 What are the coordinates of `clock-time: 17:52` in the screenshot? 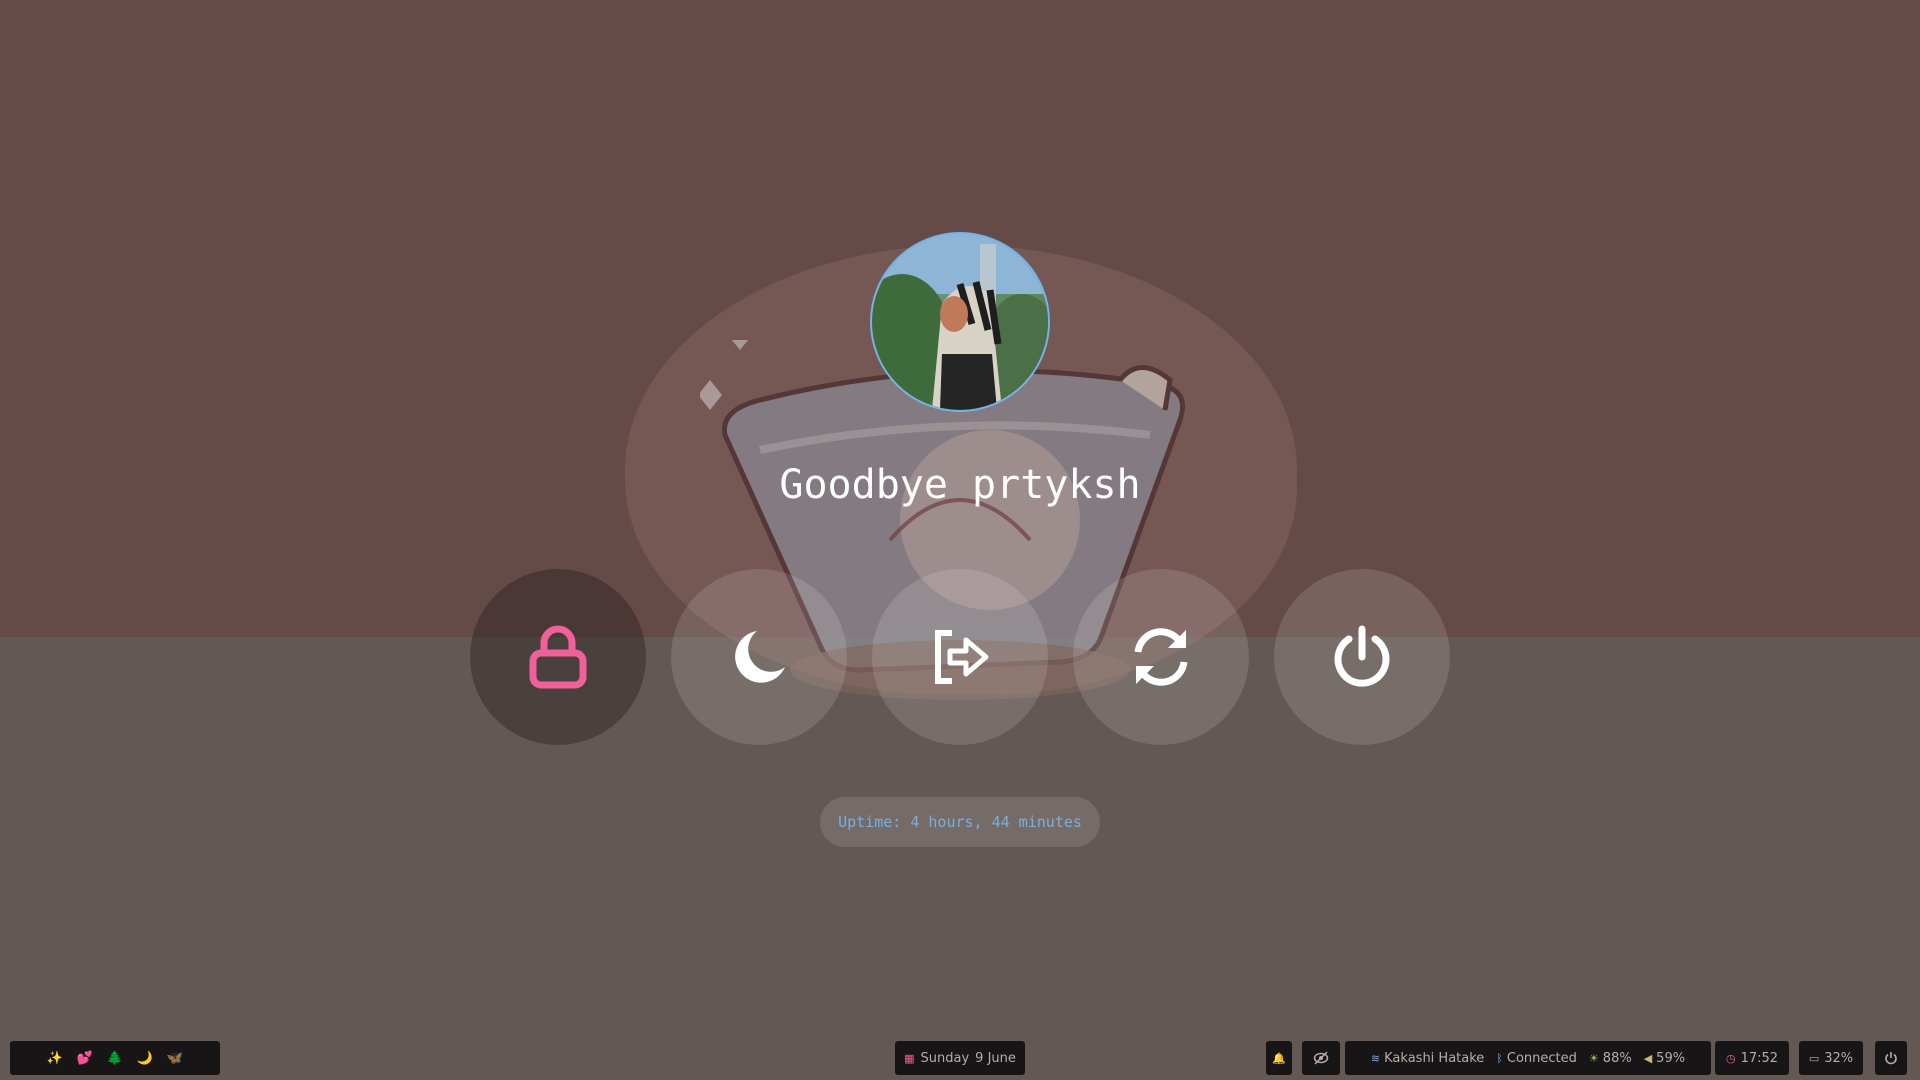 It's located at (1759, 1058).